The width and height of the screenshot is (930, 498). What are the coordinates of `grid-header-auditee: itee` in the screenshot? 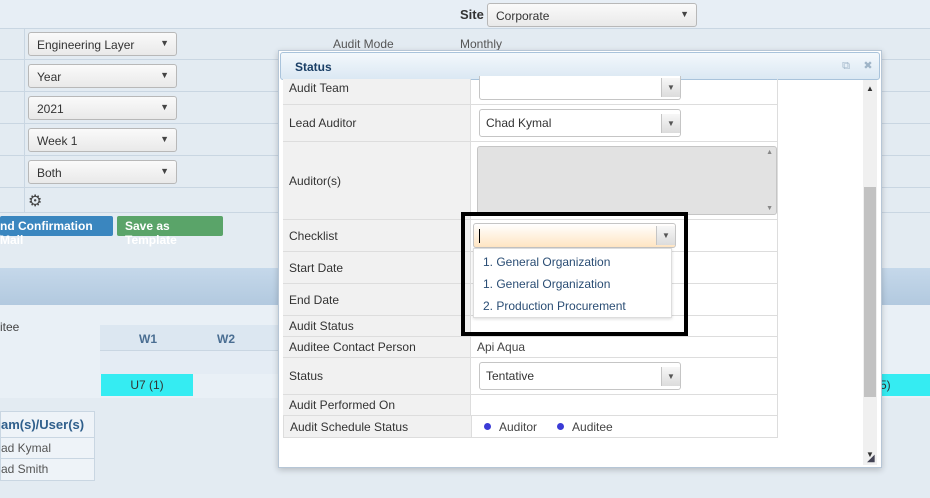 It's located at (10, 327).